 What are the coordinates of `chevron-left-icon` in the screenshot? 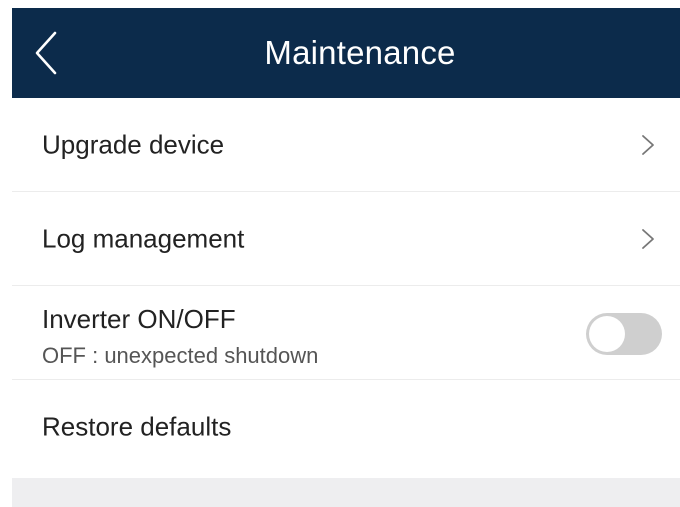 It's located at (46, 53).